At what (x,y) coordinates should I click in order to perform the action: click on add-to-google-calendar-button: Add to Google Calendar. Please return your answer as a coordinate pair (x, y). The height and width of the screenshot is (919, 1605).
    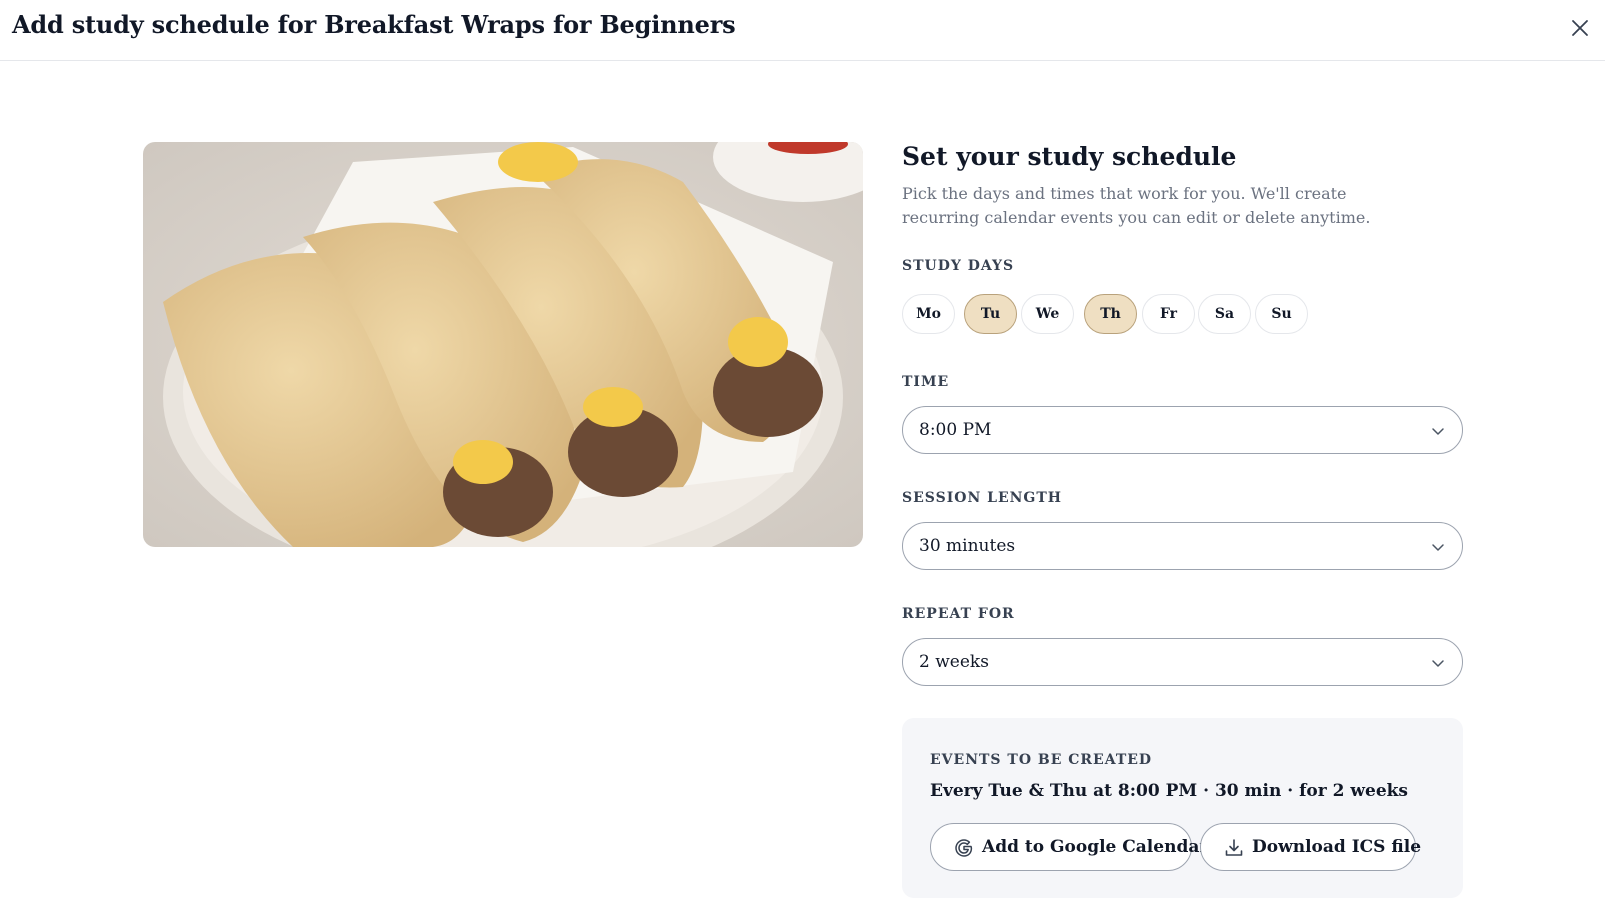
    Looking at the image, I should click on (1069, 847).